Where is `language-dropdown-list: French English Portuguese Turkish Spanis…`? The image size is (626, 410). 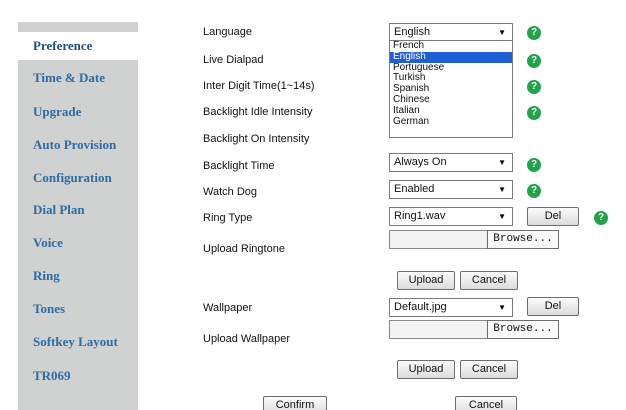
language-dropdown-list: French English Portuguese Turkish Spanis… is located at coordinates (451, 89).